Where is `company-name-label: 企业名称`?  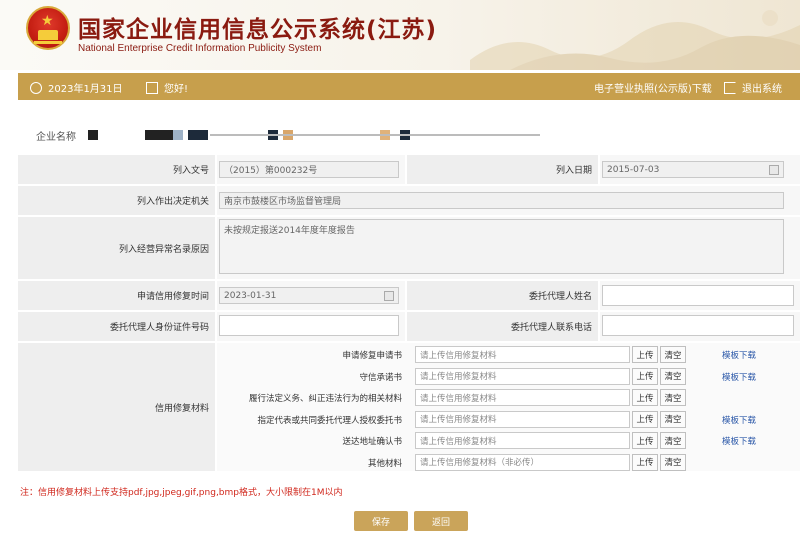
company-name-label: 企业名称 is located at coordinates (56, 137).